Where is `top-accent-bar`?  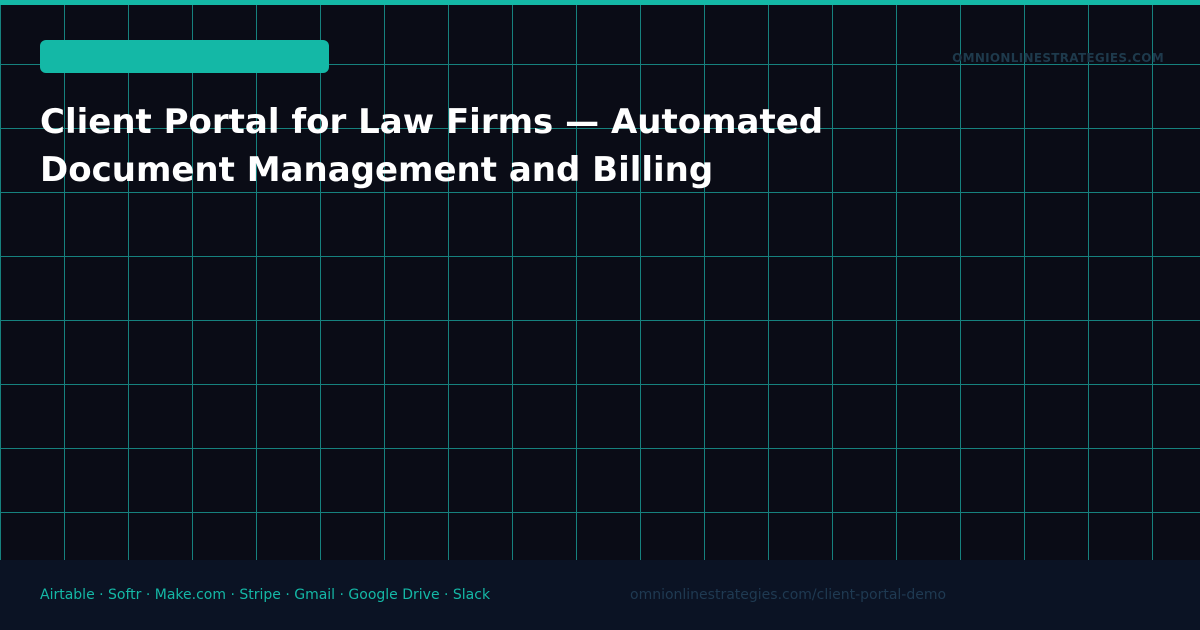
top-accent-bar is located at coordinates (600, 2).